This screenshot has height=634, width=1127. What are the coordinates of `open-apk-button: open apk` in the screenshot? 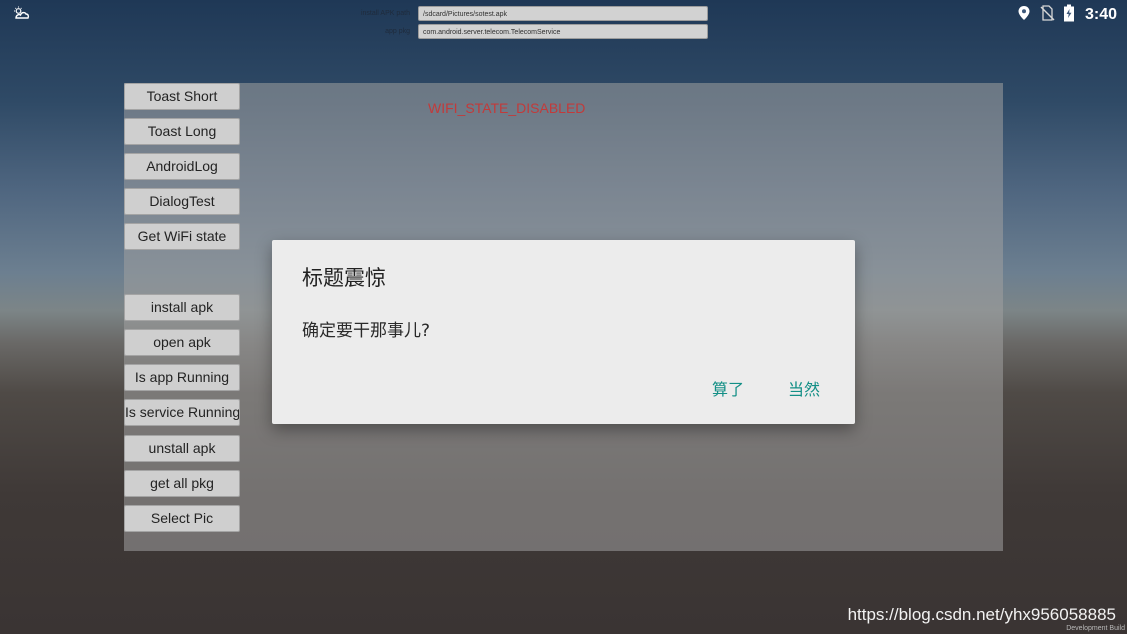 It's located at (182, 342).